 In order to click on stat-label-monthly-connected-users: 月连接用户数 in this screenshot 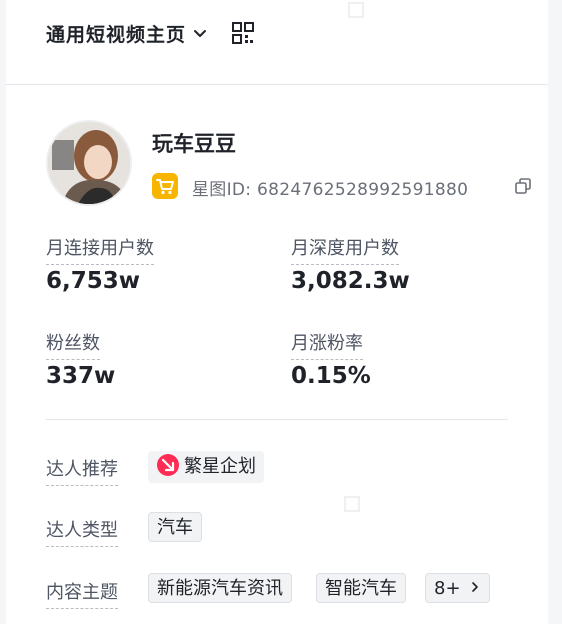, I will do `click(100, 249)`.